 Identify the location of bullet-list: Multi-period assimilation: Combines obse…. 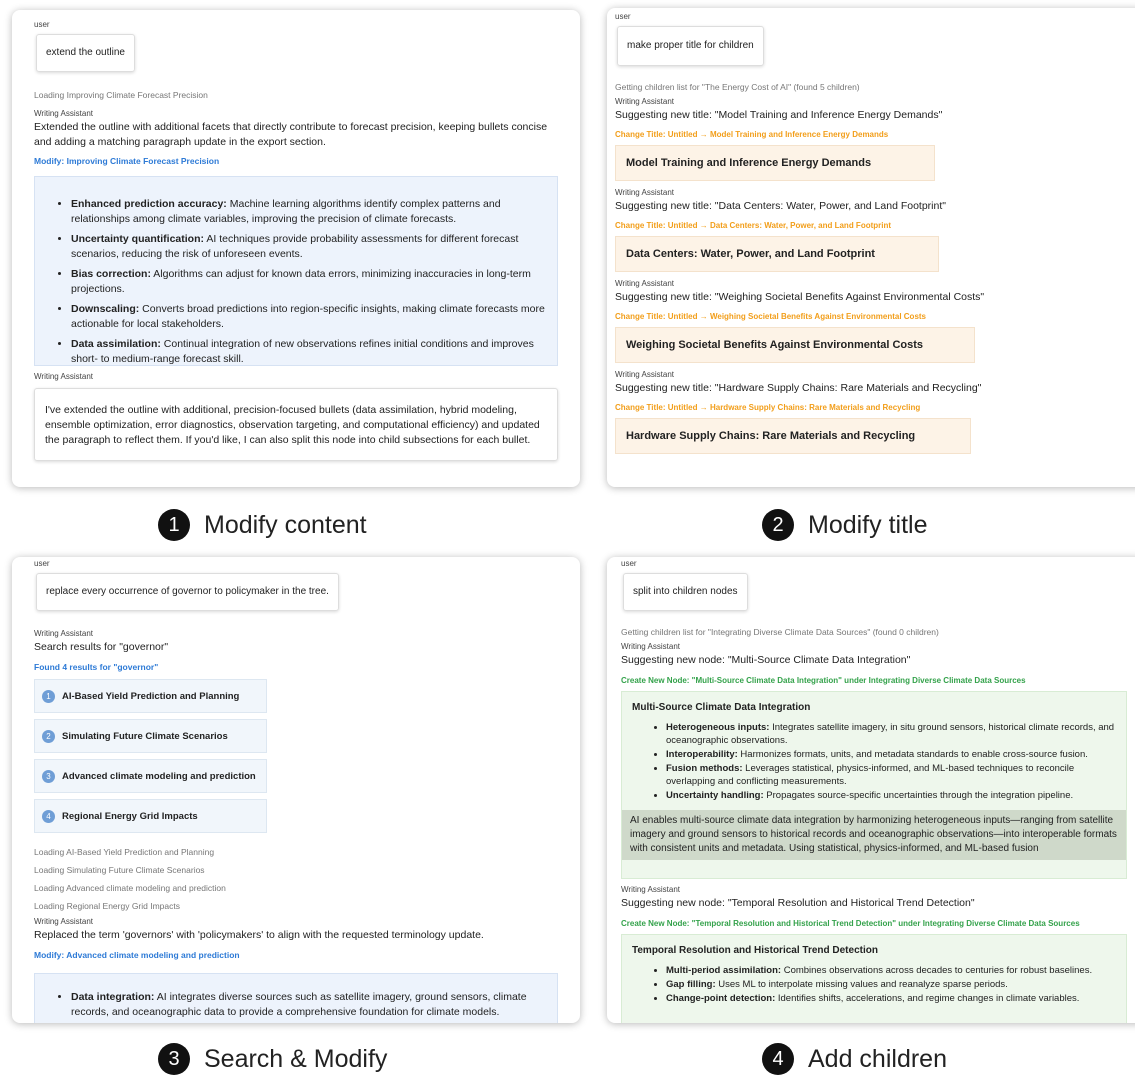
(874, 984).